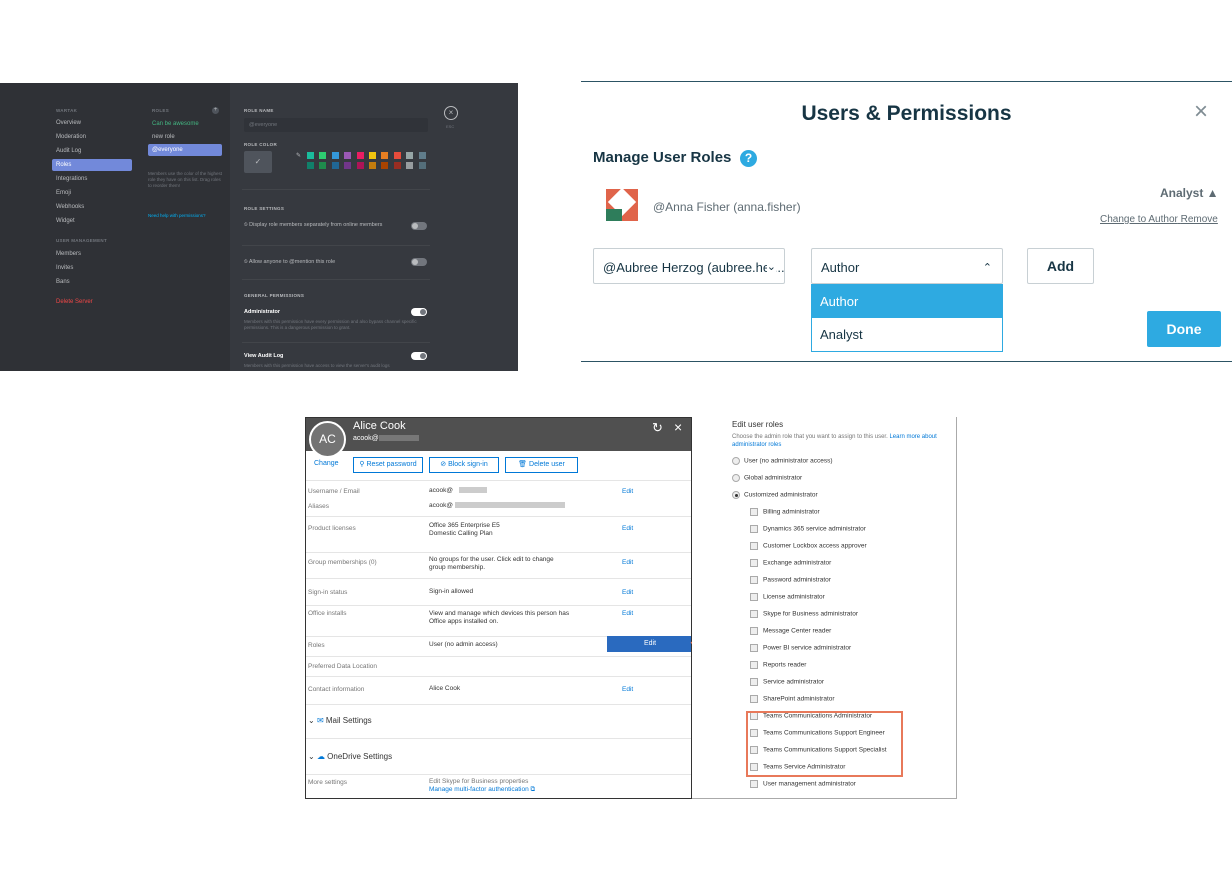 The height and width of the screenshot is (877, 1232). What do you see at coordinates (464, 465) in the screenshot?
I see `block-sign-in-button: ⊘ Block sign-in` at bounding box center [464, 465].